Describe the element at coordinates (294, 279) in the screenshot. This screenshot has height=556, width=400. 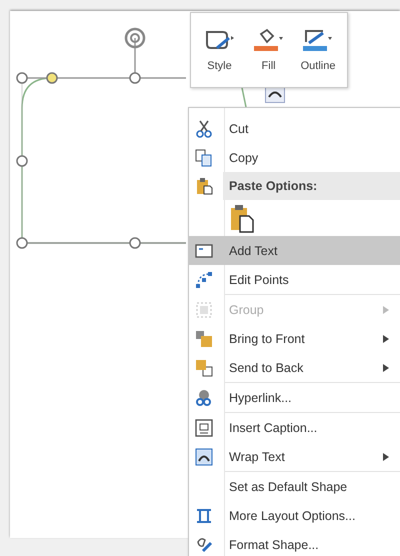
I see `menu-item: Edit Points` at that location.